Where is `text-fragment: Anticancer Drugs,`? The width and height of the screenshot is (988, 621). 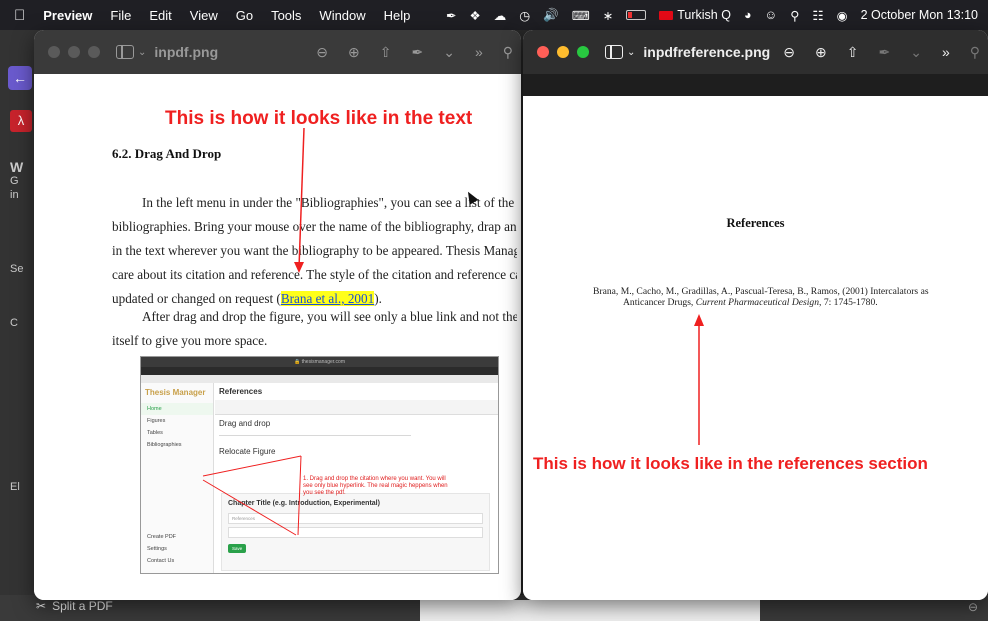 text-fragment: Anticancer Drugs, is located at coordinates (659, 302).